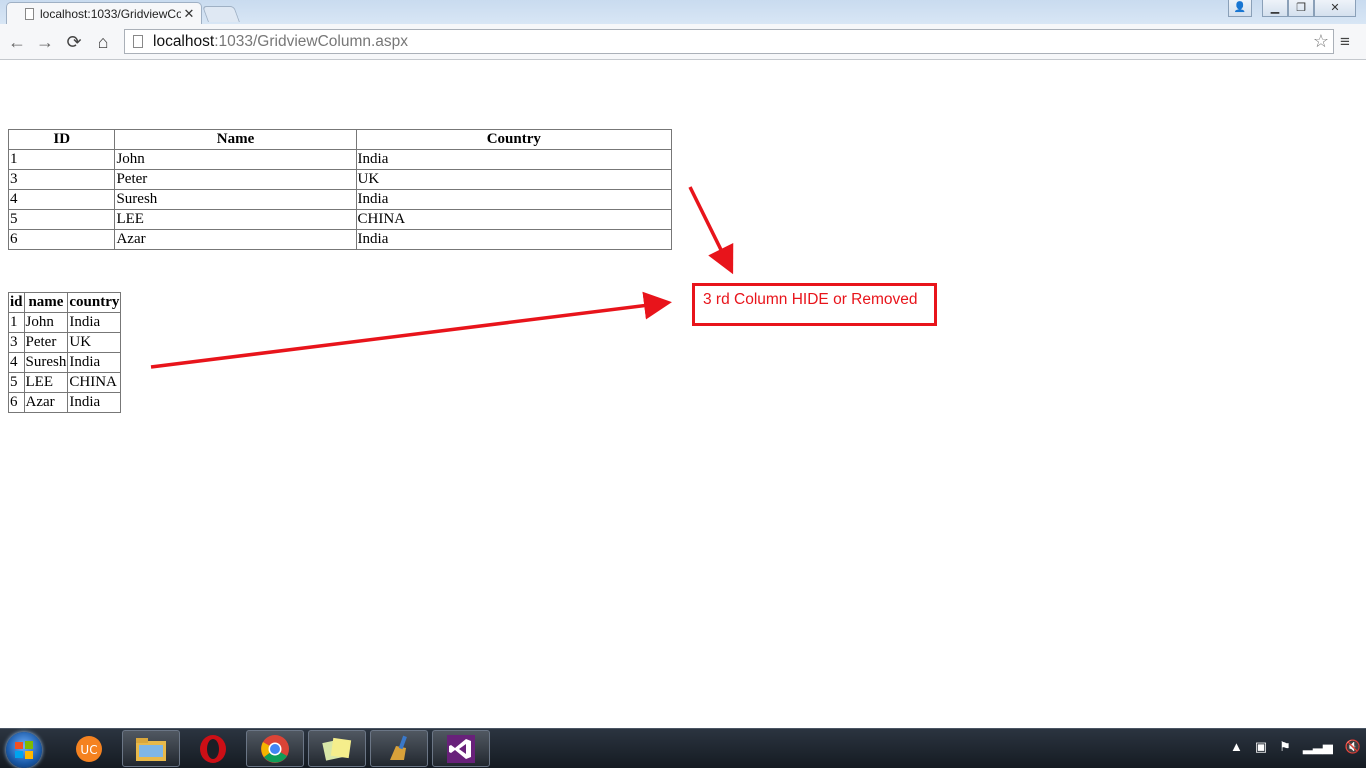 The height and width of the screenshot is (768, 1366). I want to click on device-icon: ▣, so click(1261, 747).